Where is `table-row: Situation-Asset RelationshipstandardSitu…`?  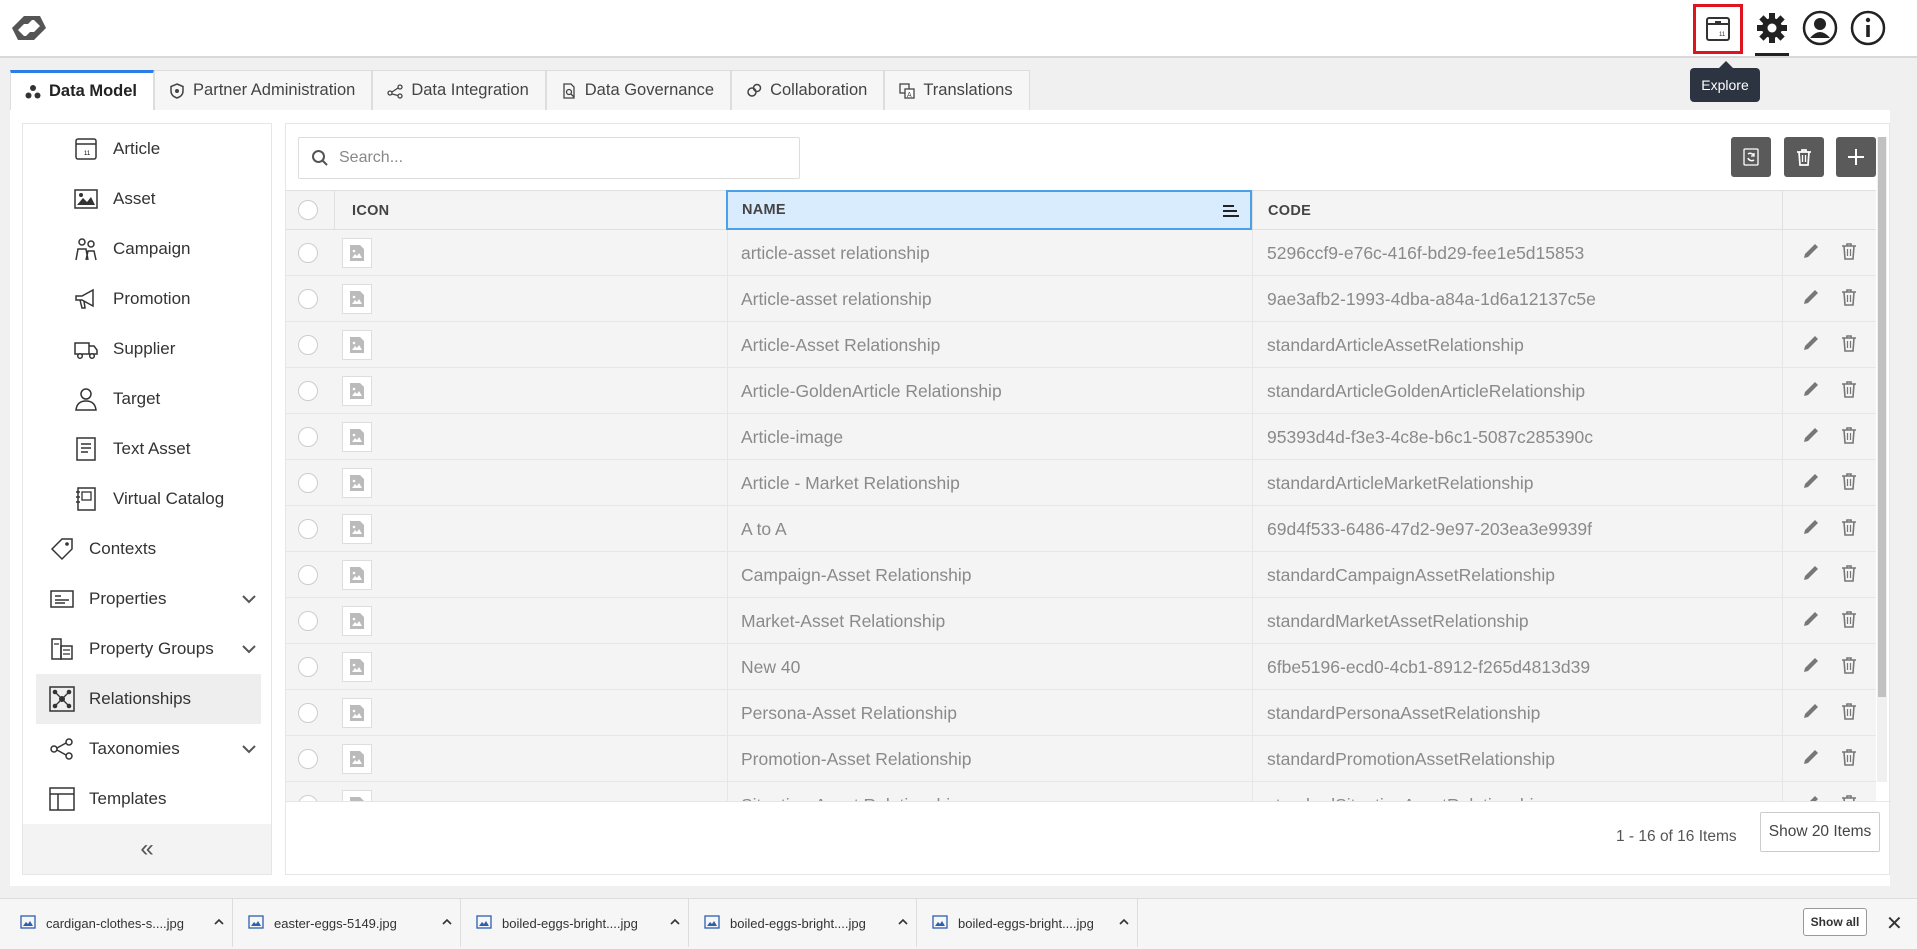 table-row: Situation-Asset RelationshipstandardSitu… is located at coordinates (1081, 791).